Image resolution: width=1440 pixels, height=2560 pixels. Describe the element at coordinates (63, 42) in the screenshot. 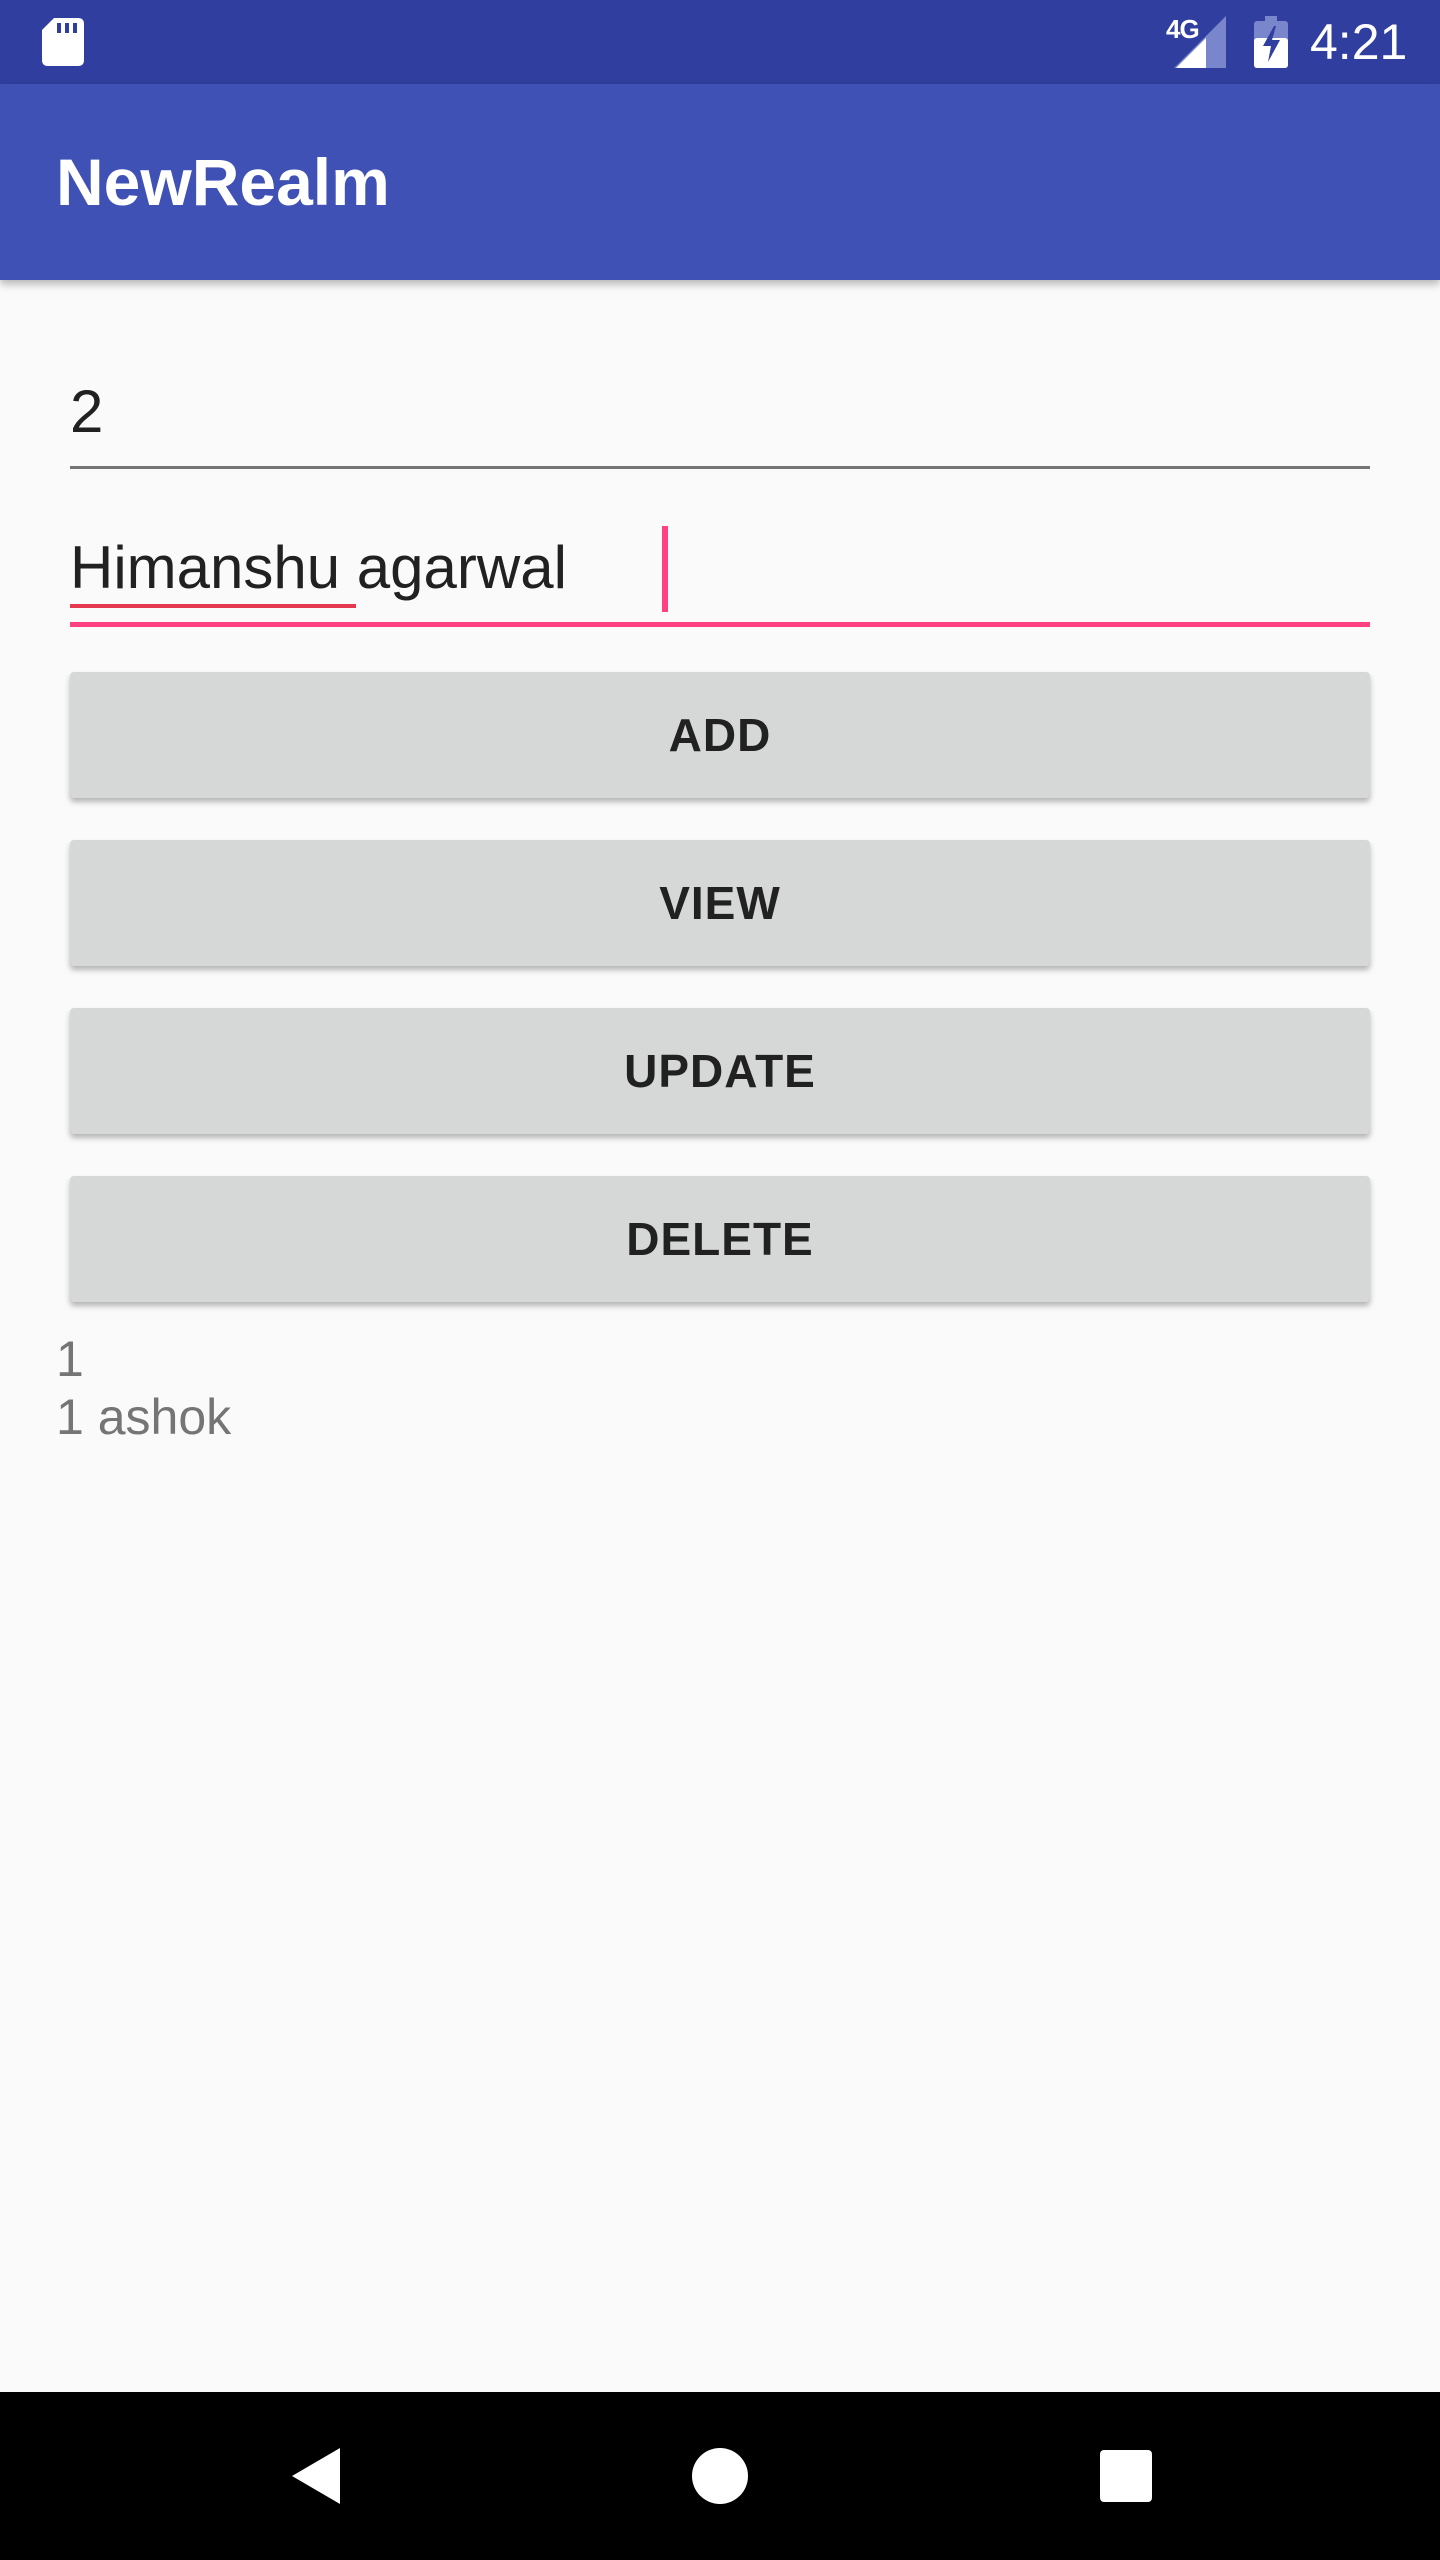

I see `sd-card-icon` at that location.